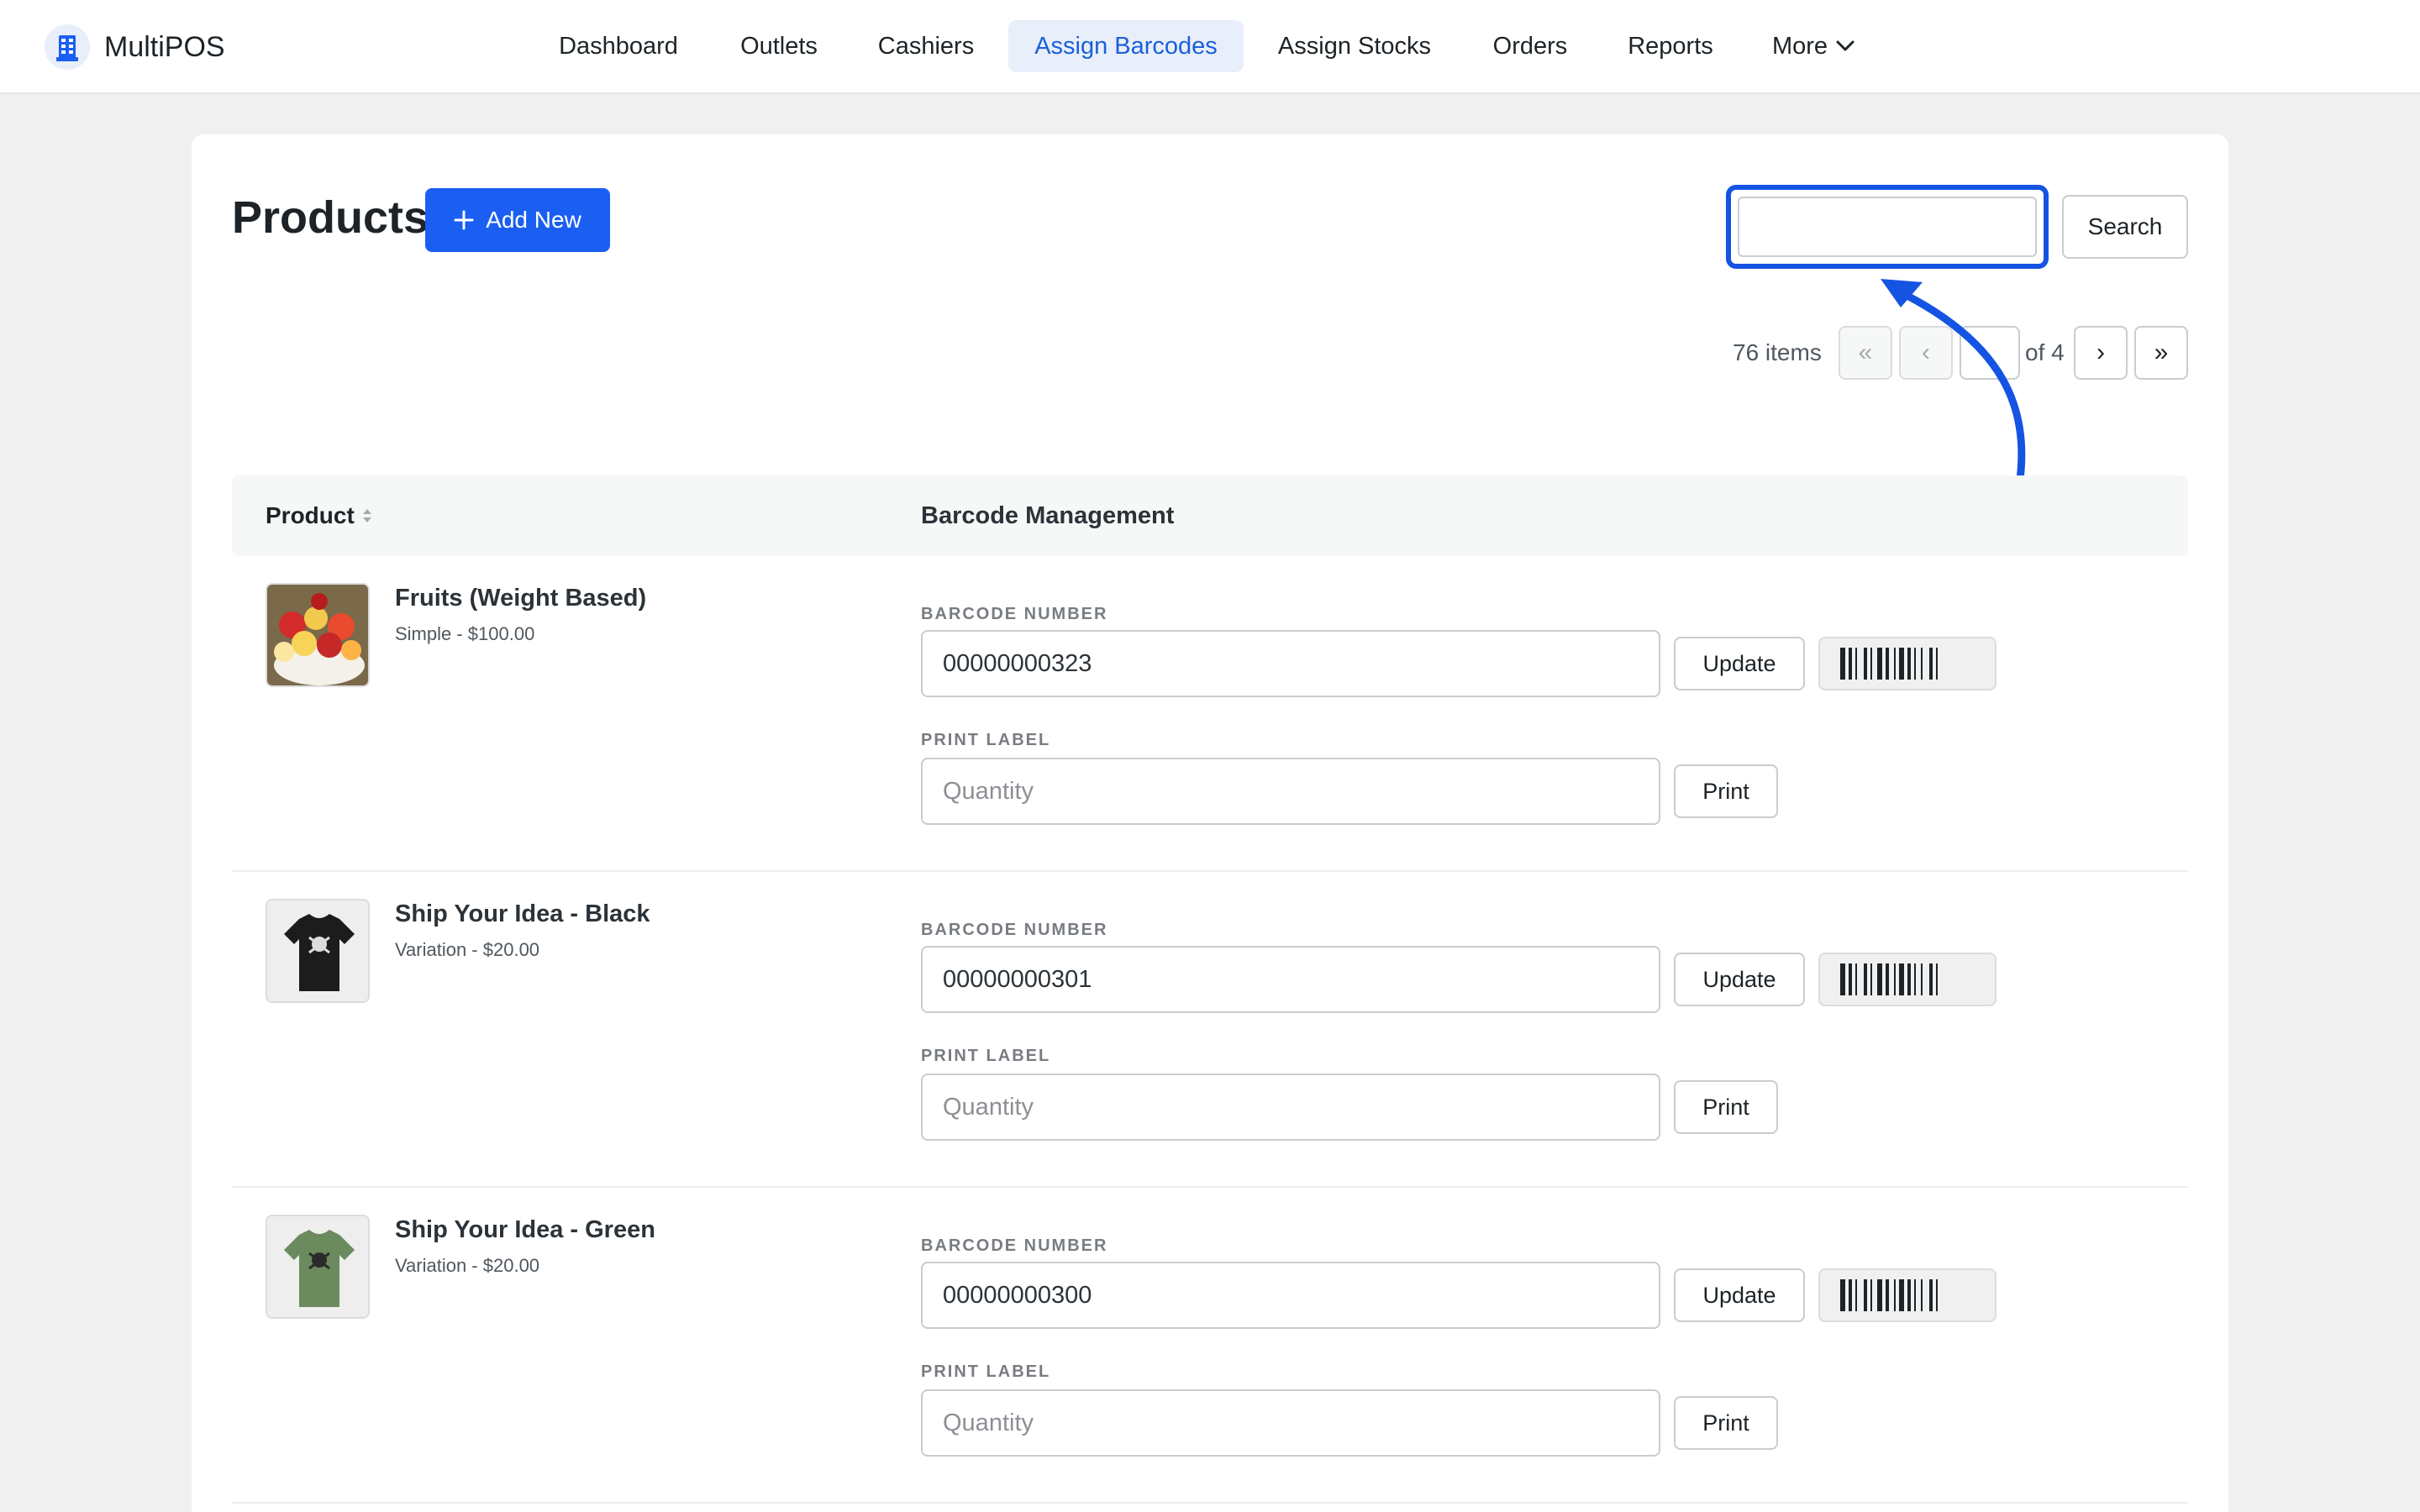 The height and width of the screenshot is (1512, 2420). What do you see at coordinates (926, 46) in the screenshot?
I see `nav-cashiers: Cashiers` at bounding box center [926, 46].